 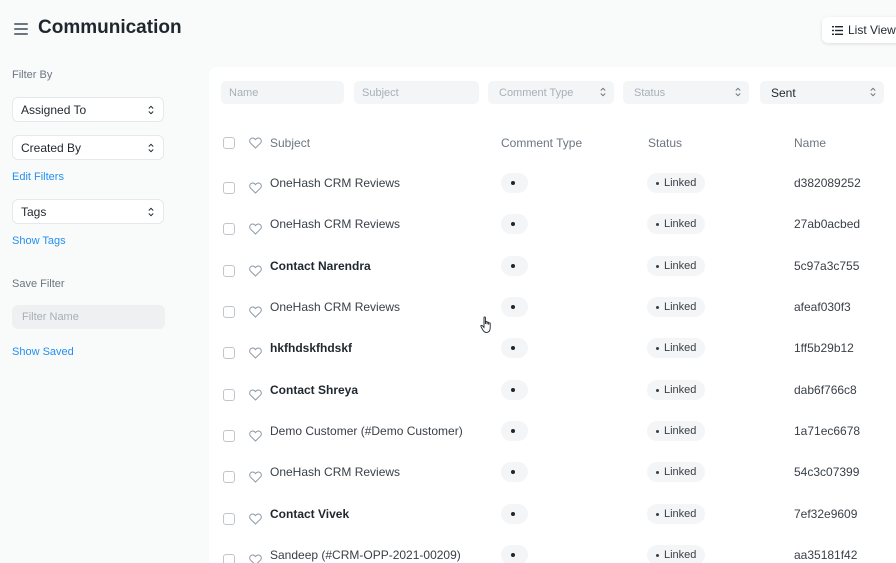 What do you see at coordinates (309, 514) in the screenshot?
I see `row-subject-link: Contact Vivek` at bounding box center [309, 514].